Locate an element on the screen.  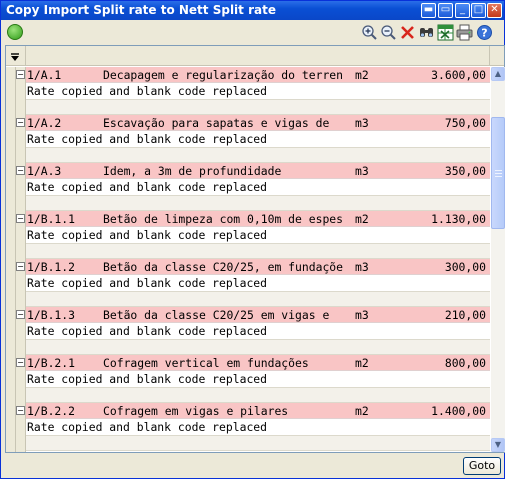
item-rate: 300,00 is located at coordinates (465, 267).